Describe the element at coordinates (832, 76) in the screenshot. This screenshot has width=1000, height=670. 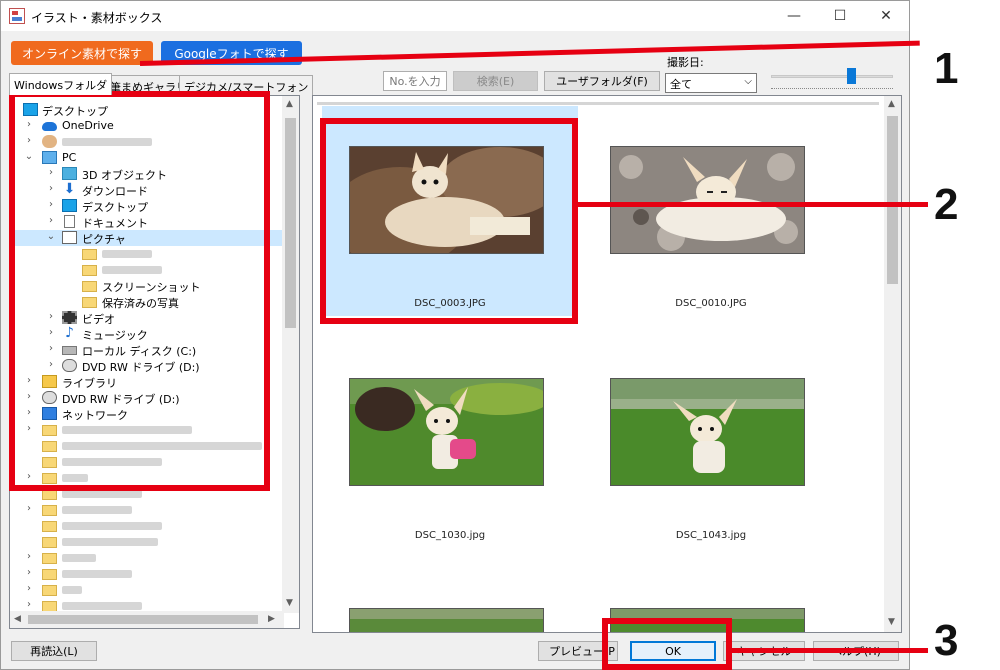
I see `slider-track` at that location.